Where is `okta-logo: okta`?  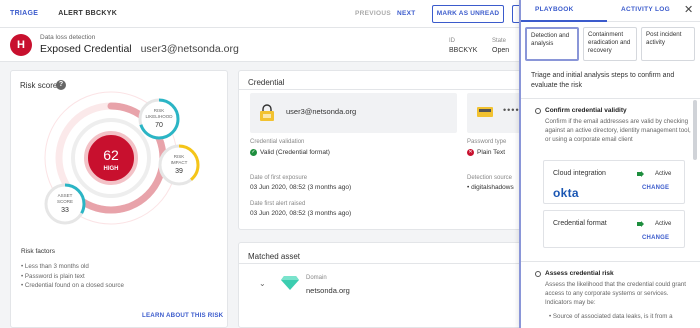
okta-logo: okta is located at coordinates (566, 193).